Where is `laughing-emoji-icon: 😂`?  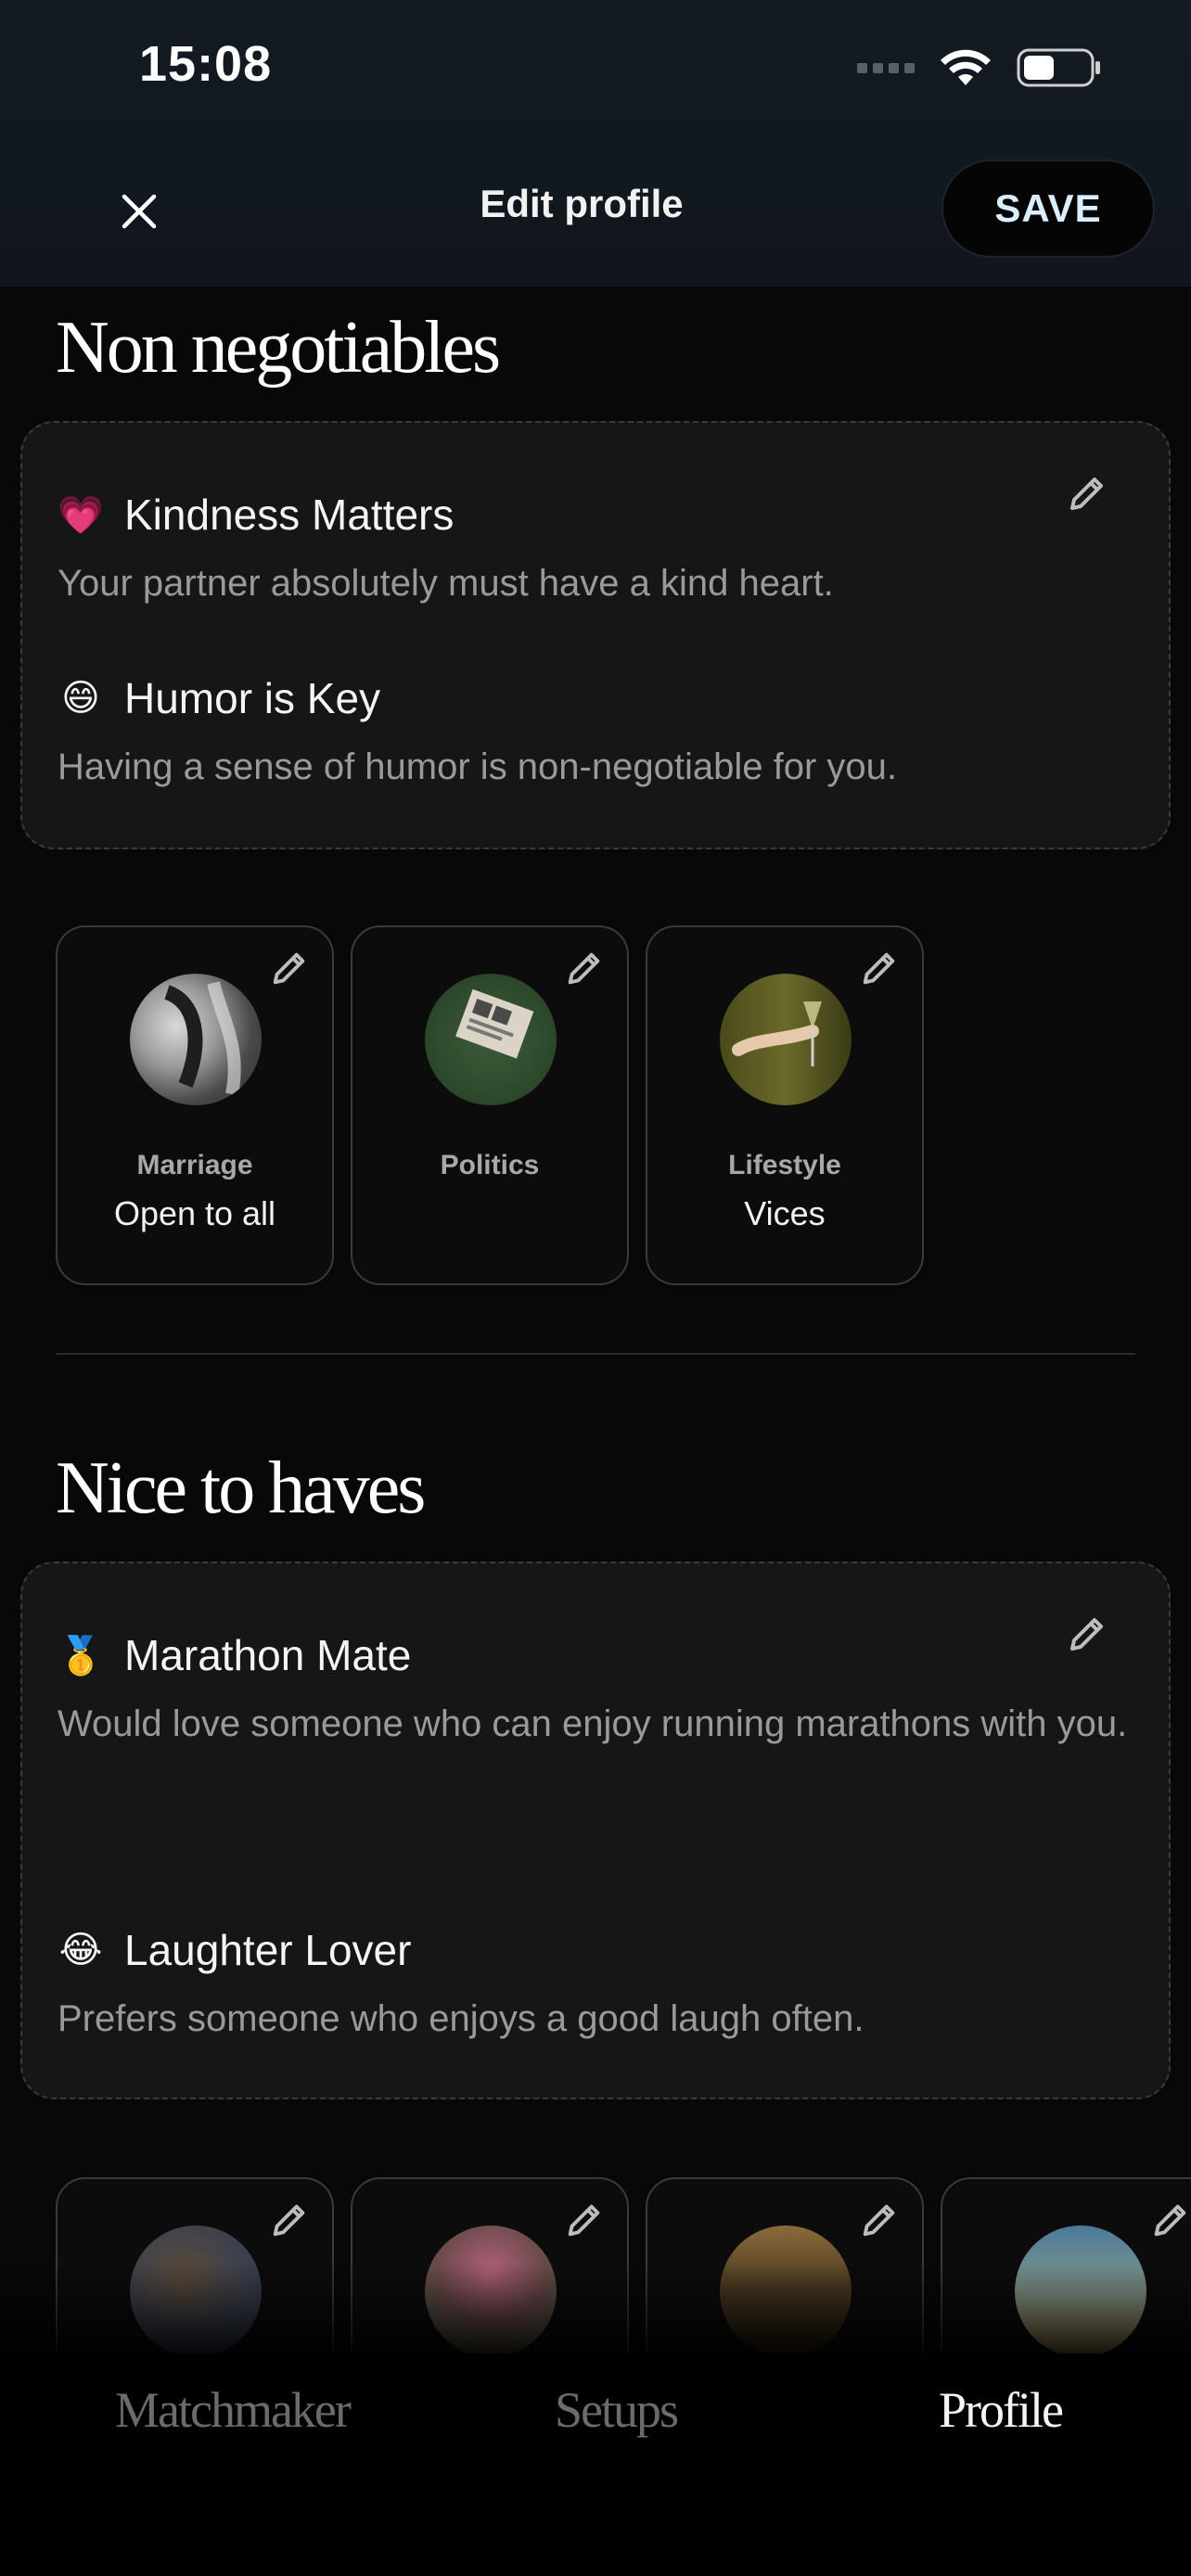 laughing-emoji-icon: 😂 is located at coordinates (80, 1950).